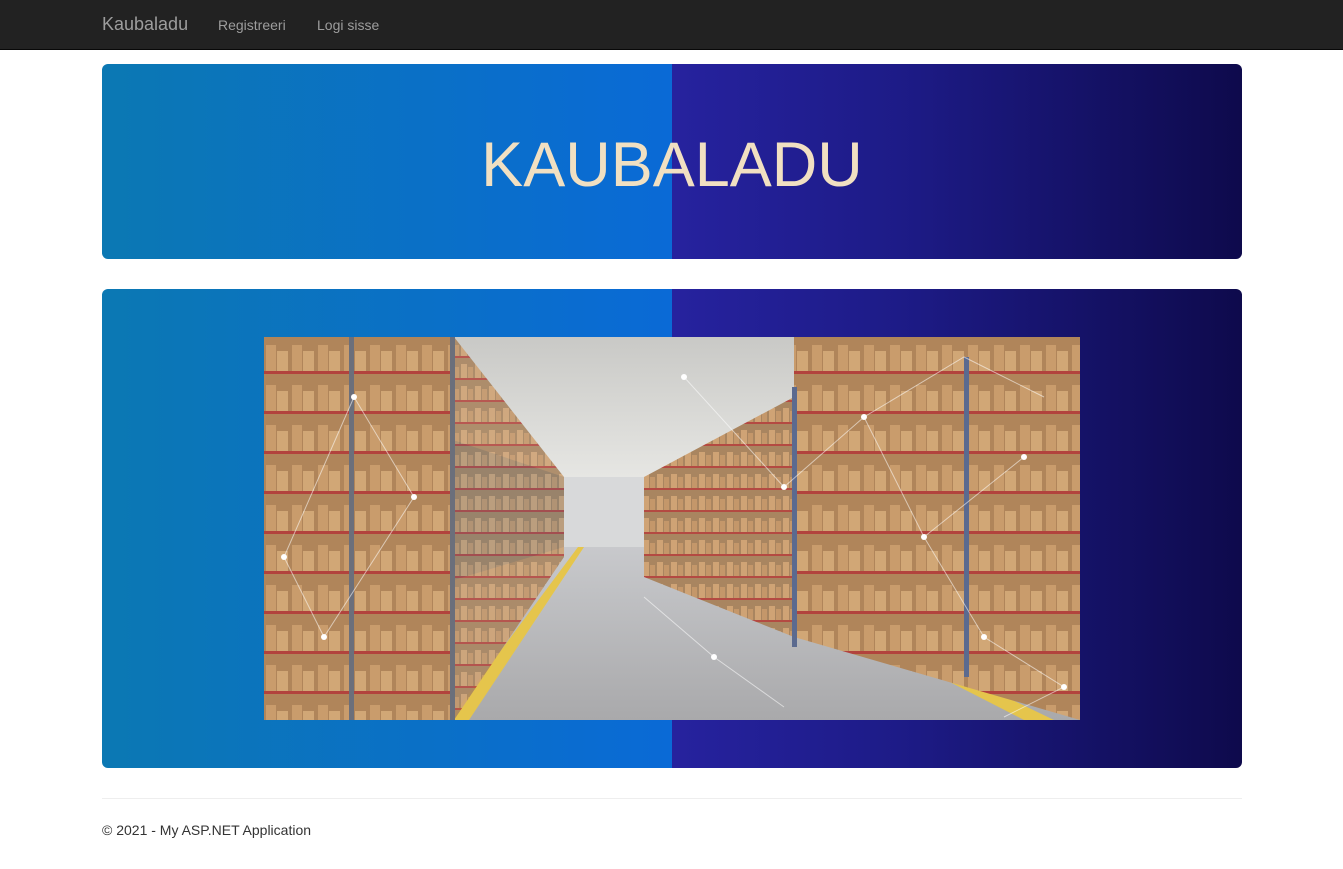 The width and height of the screenshot is (1343, 869). What do you see at coordinates (252, 25) in the screenshot?
I see `nav-register-link: Registreeri` at bounding box center [252, 25].